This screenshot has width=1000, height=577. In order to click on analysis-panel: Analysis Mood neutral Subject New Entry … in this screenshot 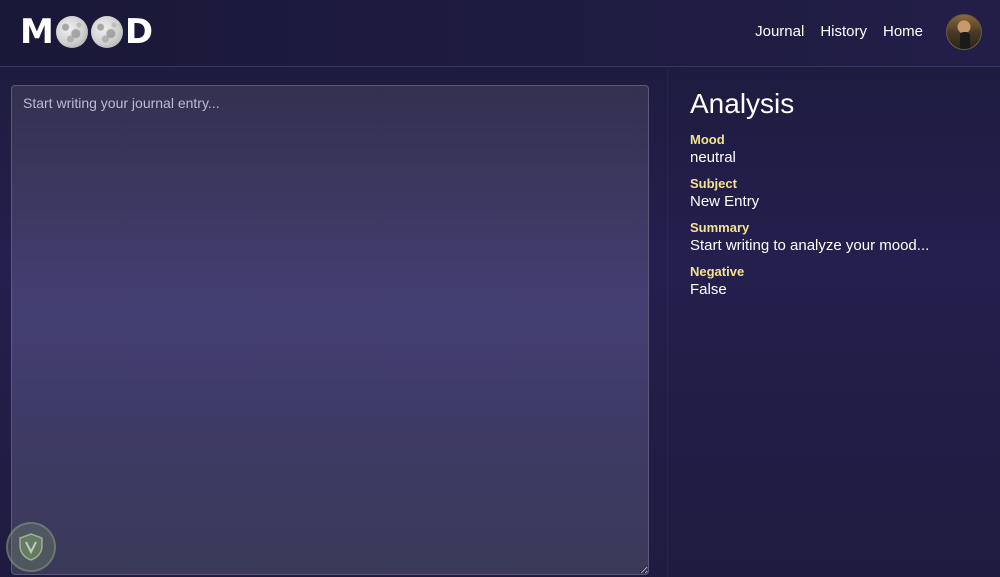, I will do `click(840, 194)`.